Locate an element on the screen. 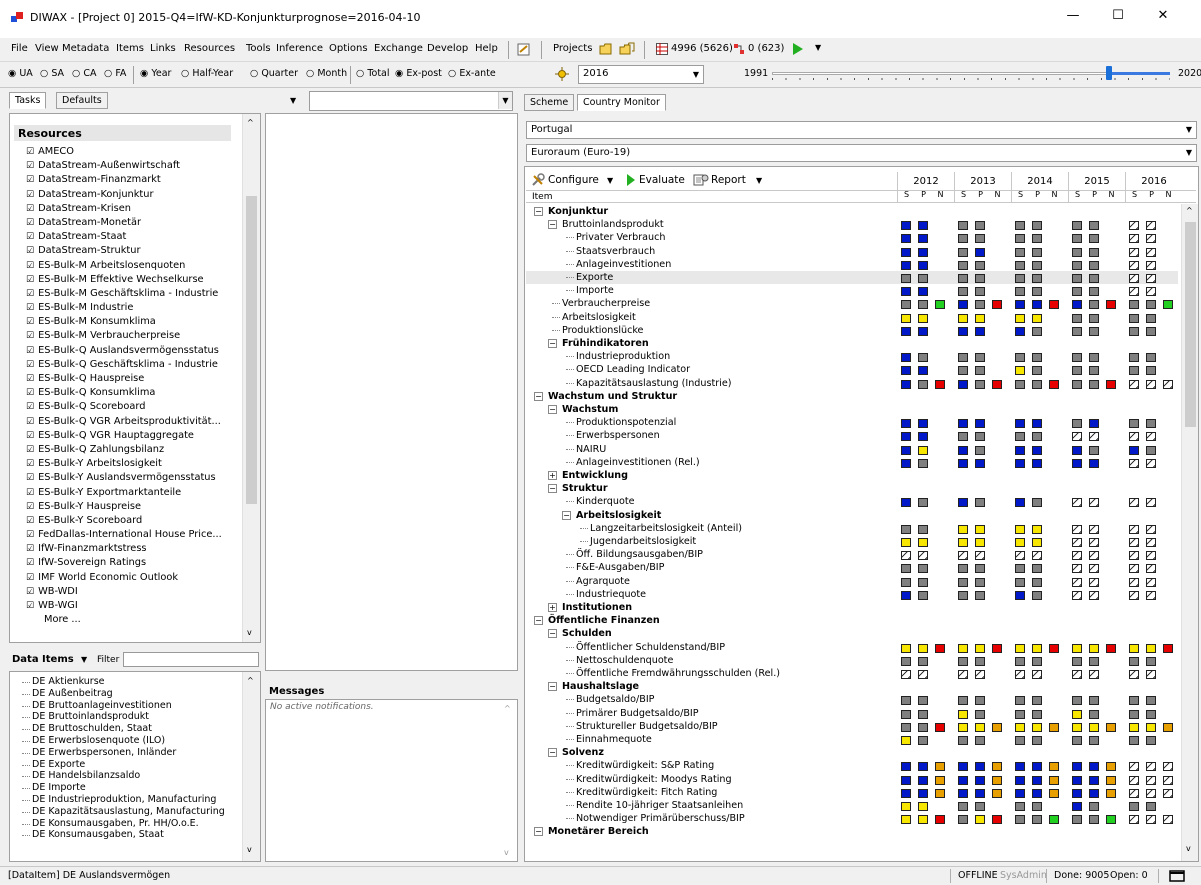 This screenshot has width=1201, height=885. scroll-down-icon: v is located at coordinates (1188, 848).